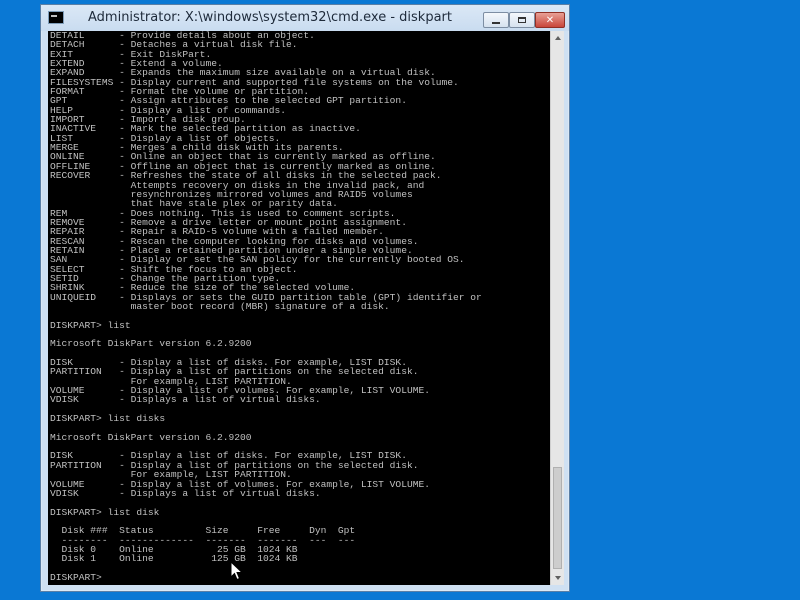 This screenshot has width=800, height=600. I want to click on console-line: DISKPART>, so click(79, 577).